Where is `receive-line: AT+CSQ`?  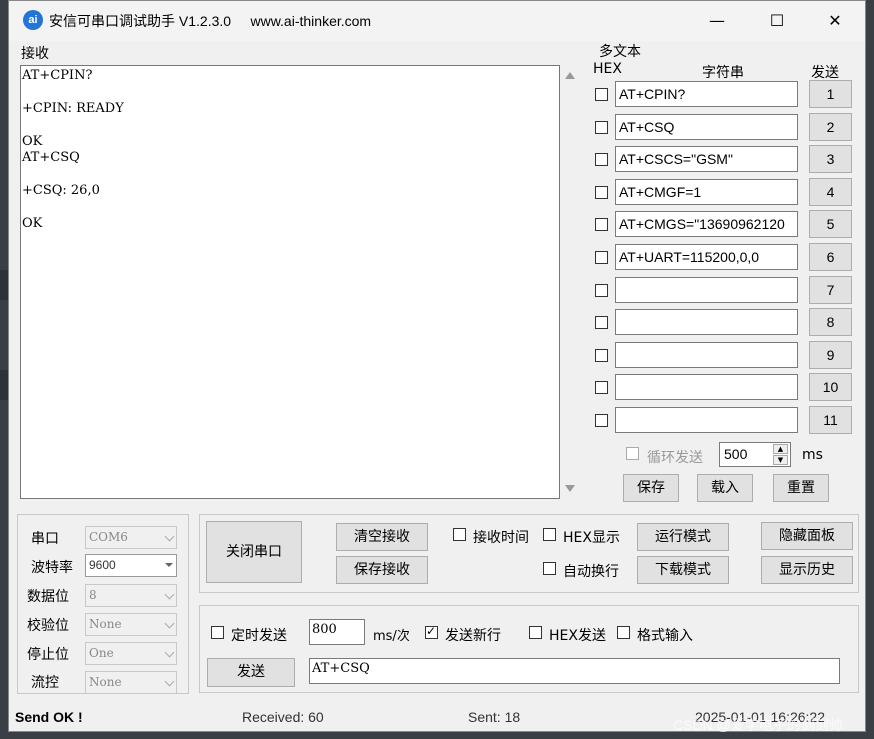 receive-line: AT+CSQ is located at coordinates (51, 157).